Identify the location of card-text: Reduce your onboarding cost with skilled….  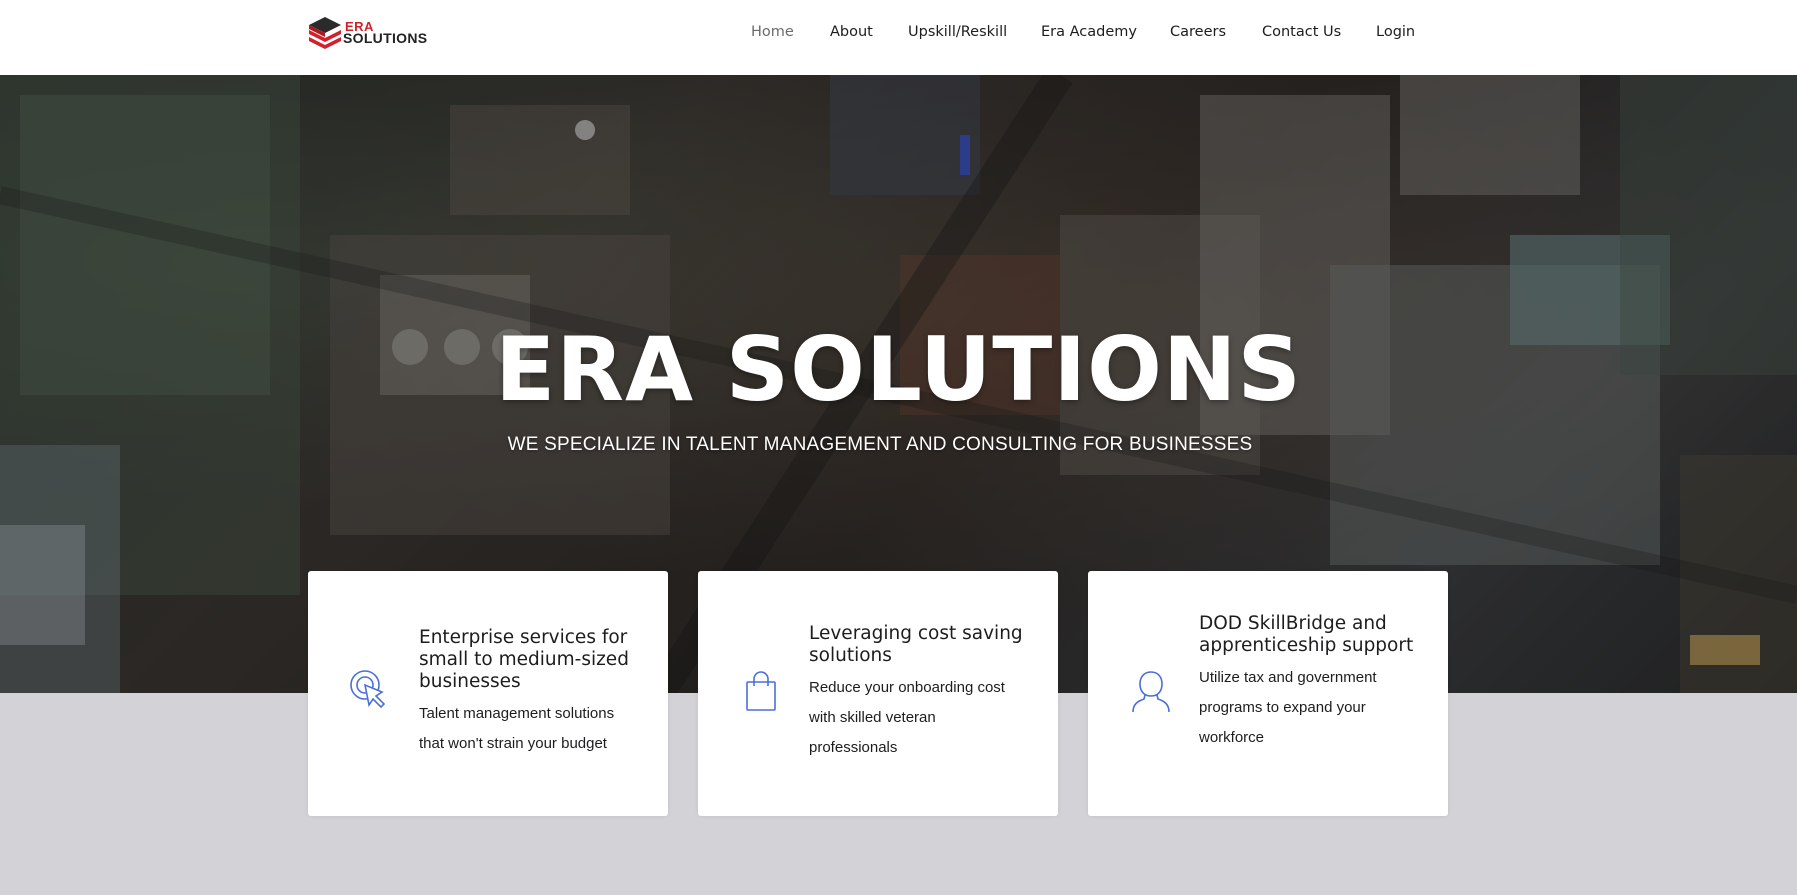
(907, 717).